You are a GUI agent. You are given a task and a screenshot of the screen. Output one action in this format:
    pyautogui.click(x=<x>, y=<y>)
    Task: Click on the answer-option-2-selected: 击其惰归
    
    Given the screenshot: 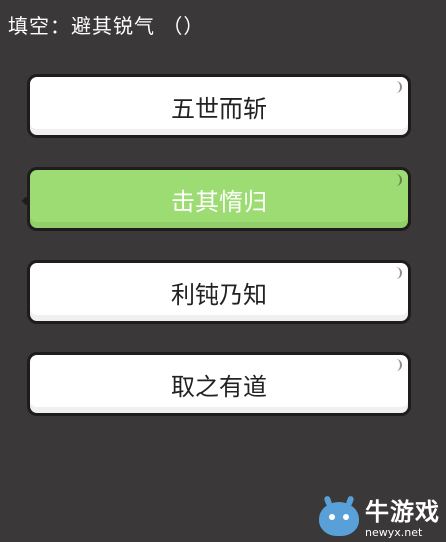 What is the action you would take?
    pyautogui.click(x=216, y=199)
    